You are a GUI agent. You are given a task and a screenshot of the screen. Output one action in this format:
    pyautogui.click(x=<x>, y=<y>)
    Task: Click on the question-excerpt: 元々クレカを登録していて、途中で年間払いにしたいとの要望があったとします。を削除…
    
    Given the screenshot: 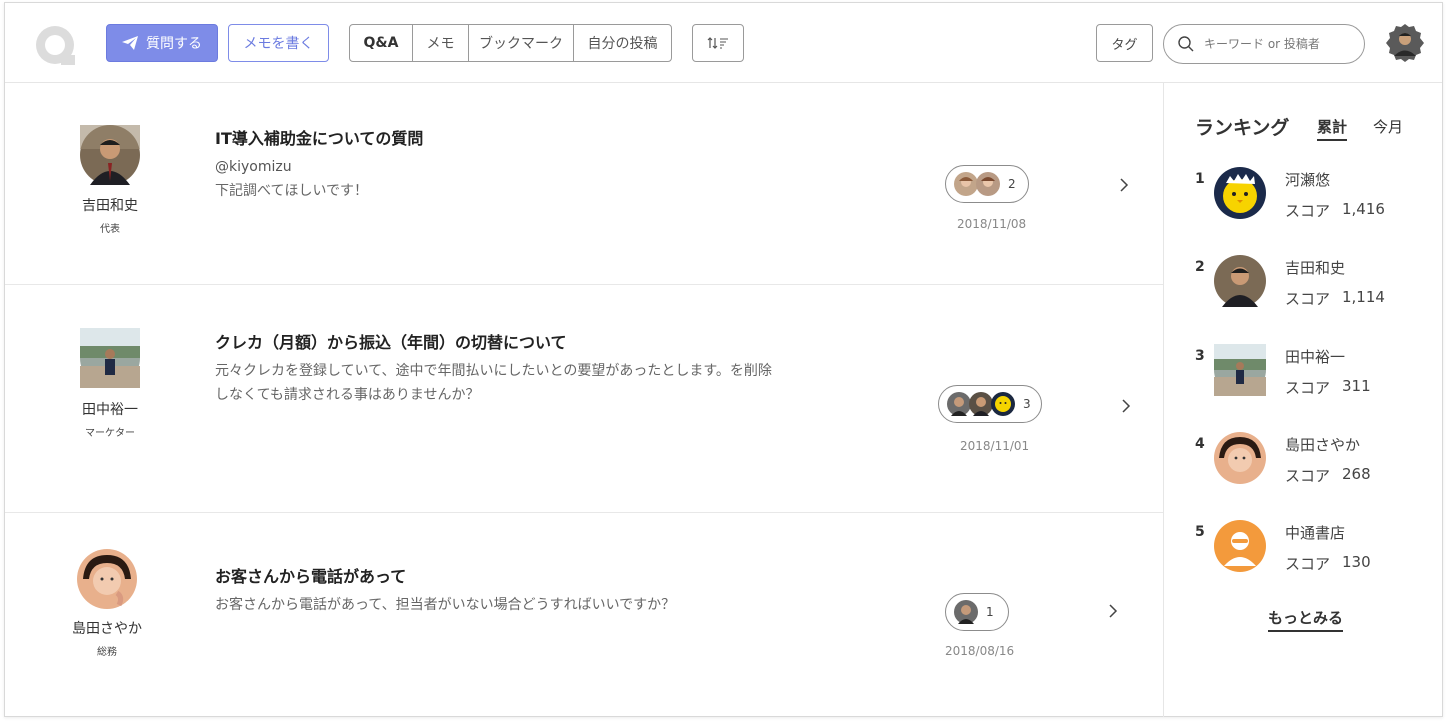 What is the action you would take?
    pyautogui.click(x=493, y=383)
    